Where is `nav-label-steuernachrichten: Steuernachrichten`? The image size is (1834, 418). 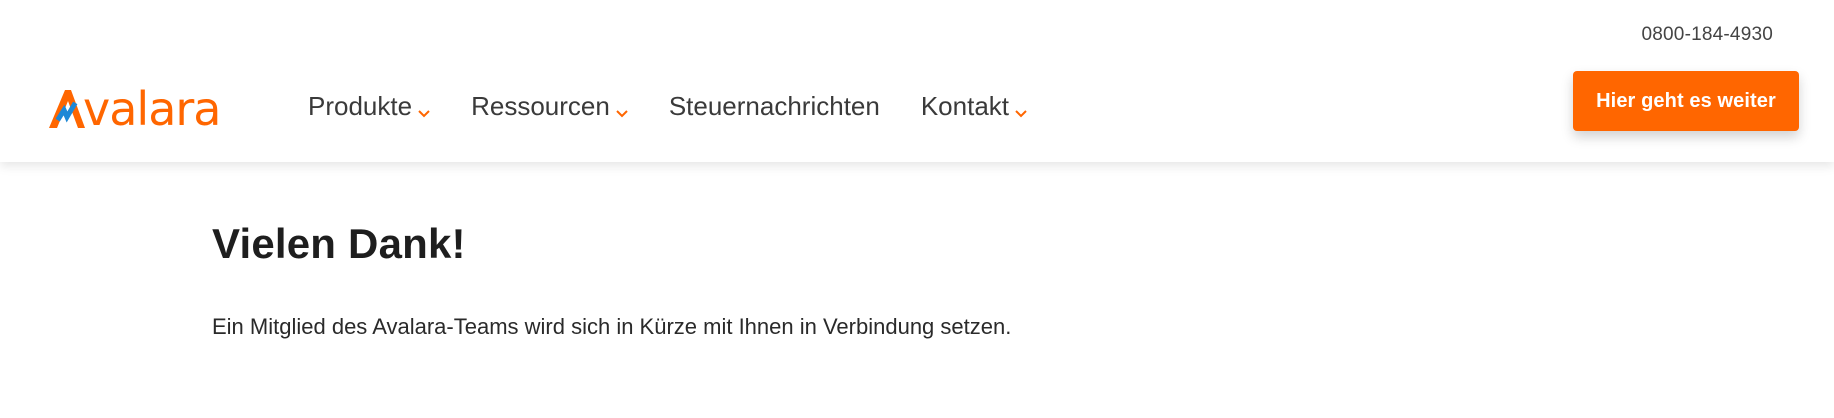
nav-label-steuernachrichten: Steuernachrichten is located at coordinates (774, 106).